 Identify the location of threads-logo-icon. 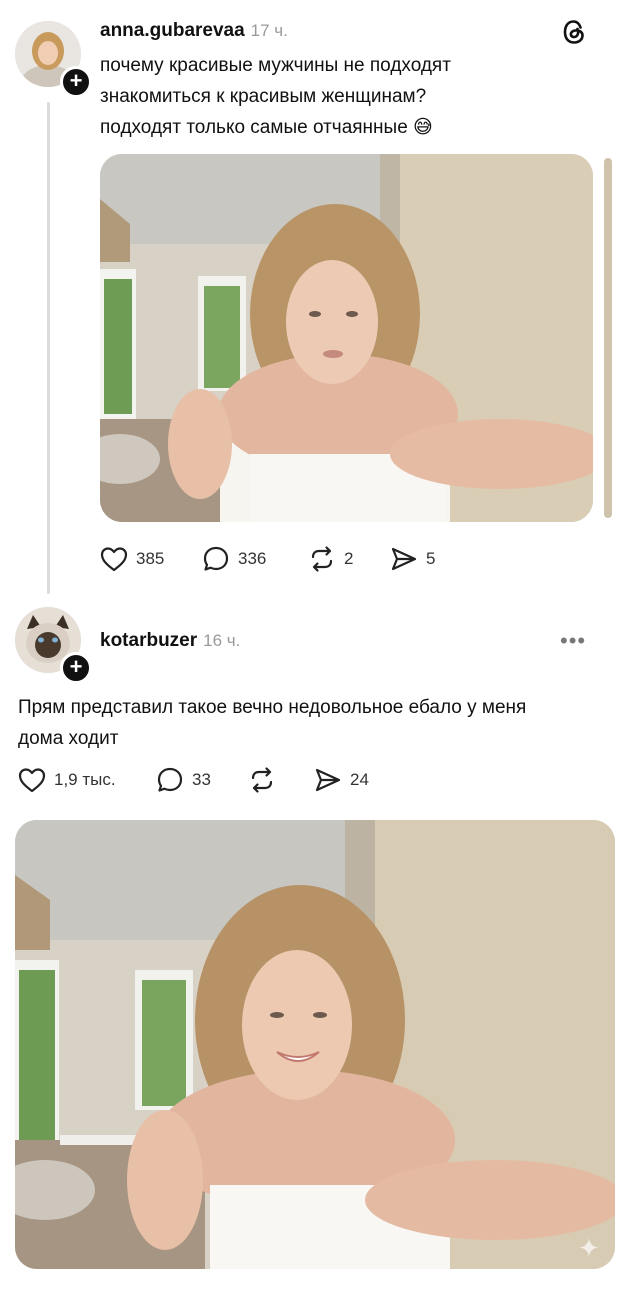
(574, 32).